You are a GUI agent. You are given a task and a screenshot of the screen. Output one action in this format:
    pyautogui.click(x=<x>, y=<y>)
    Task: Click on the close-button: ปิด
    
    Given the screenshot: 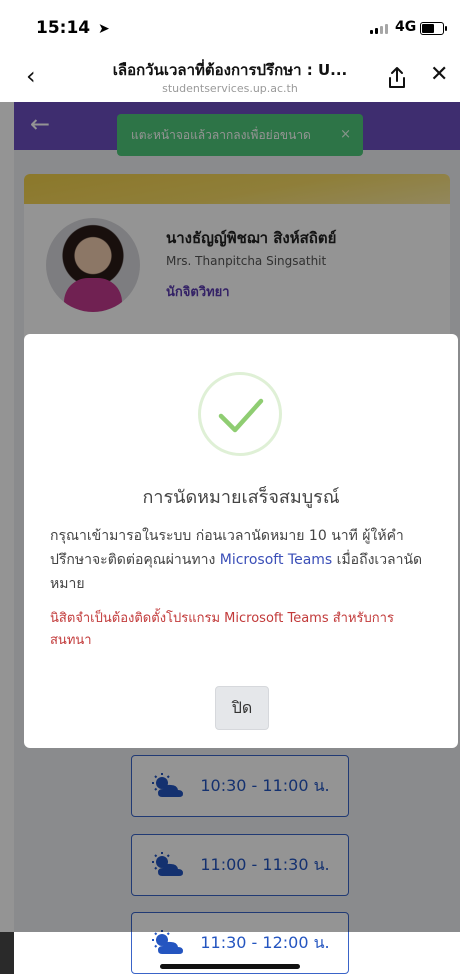 What is the action you would take?
    pyautogui.click(x=242, y=708)
    